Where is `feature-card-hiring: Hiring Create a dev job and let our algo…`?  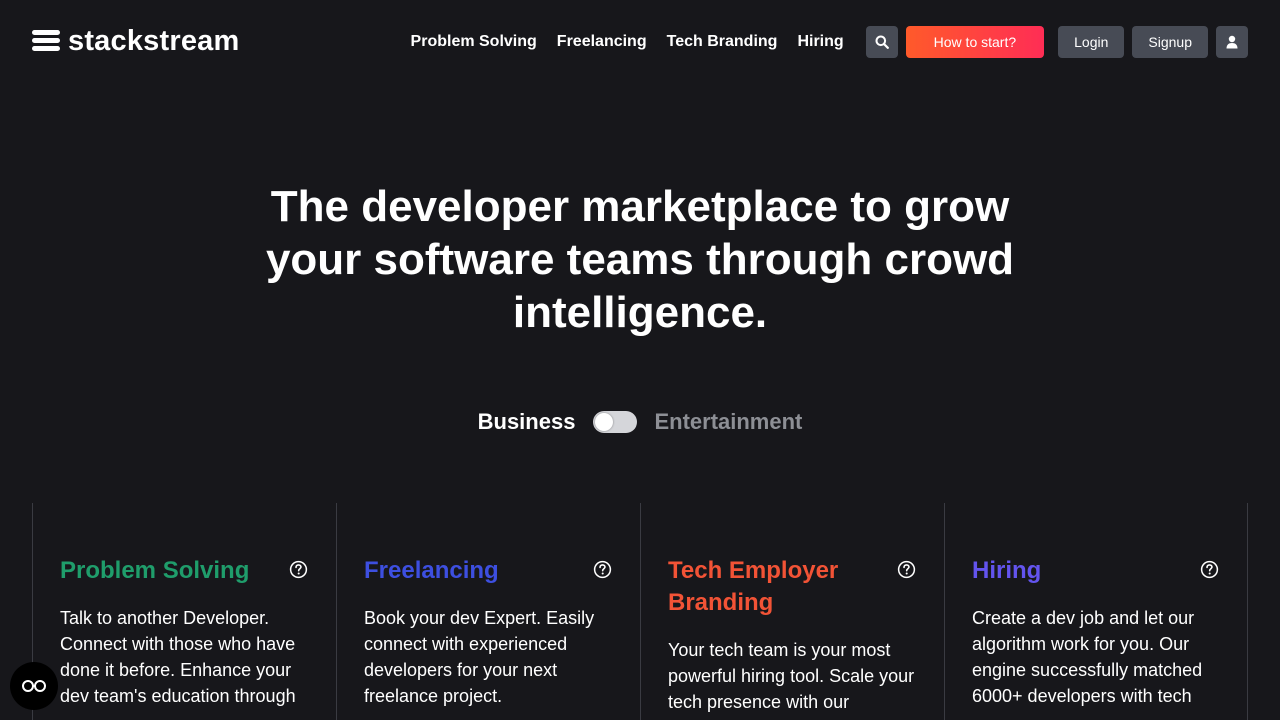
feature-card-hiring: Hiring Create a dev job and let our algo… is located at coordinates (1096, 611).